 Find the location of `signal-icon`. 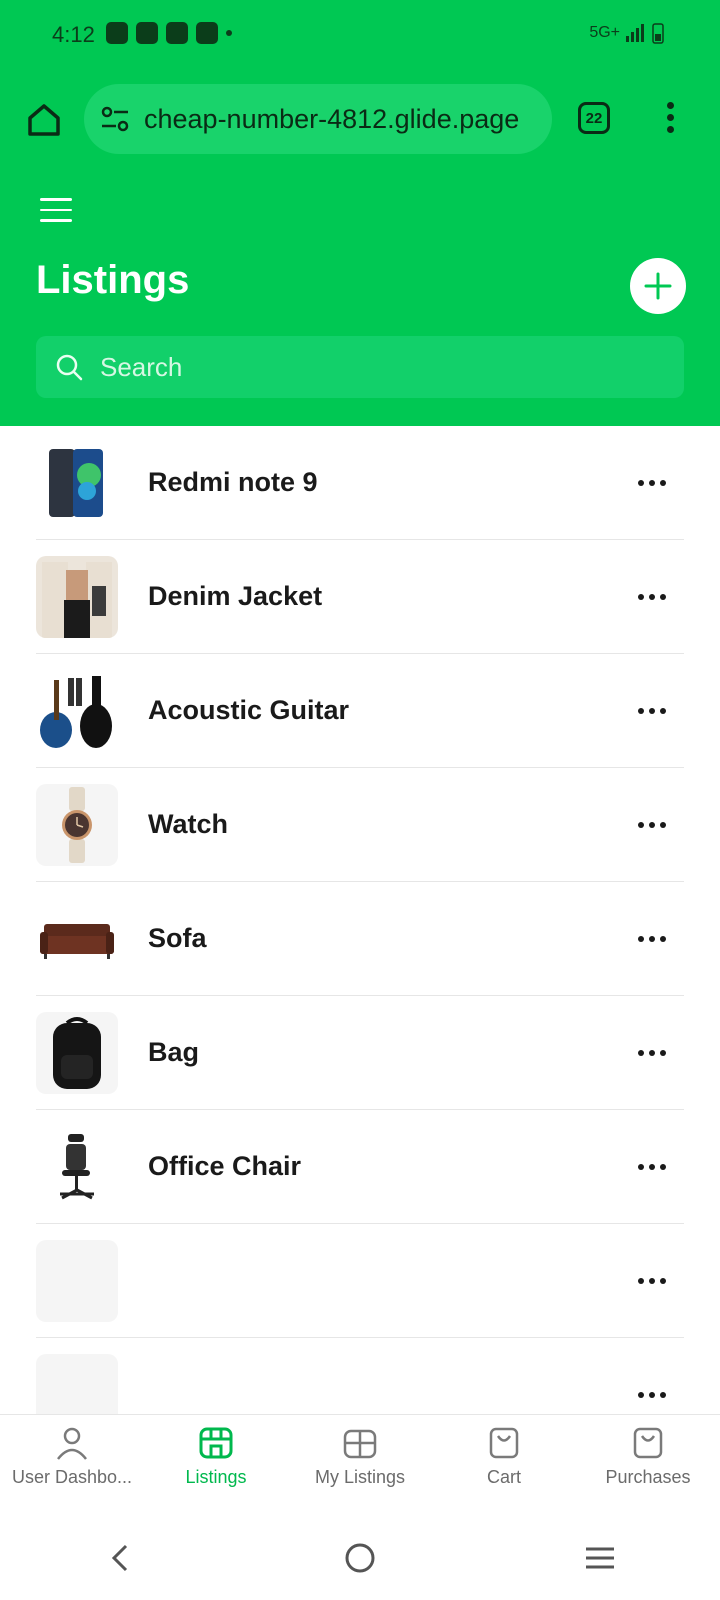

signal-icon is located at coordinates (635, 33).